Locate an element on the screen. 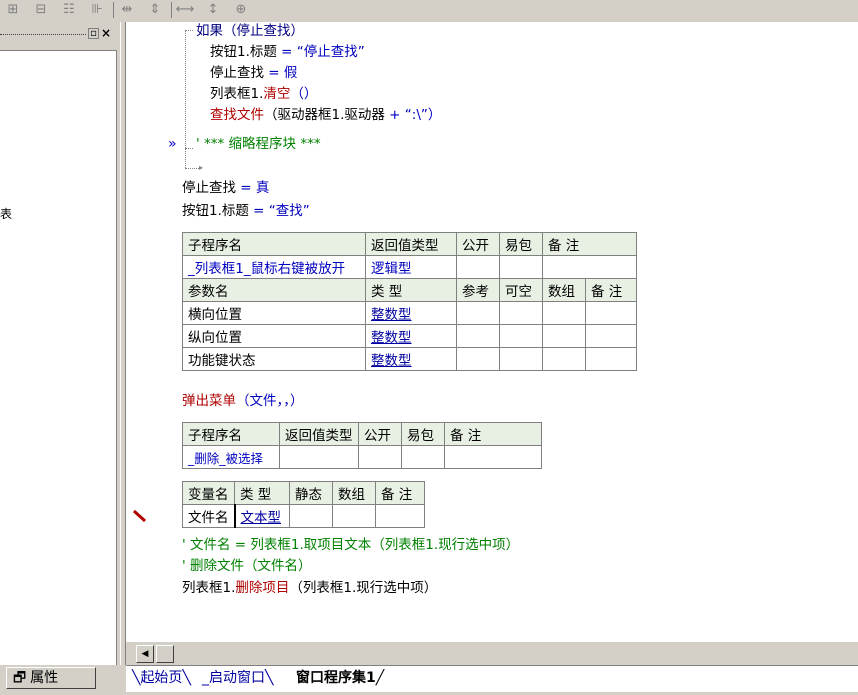 This screenshot has width=858, height=695. code-args: （驱动器框1.驱动器 is located at coordinates (324, 115).